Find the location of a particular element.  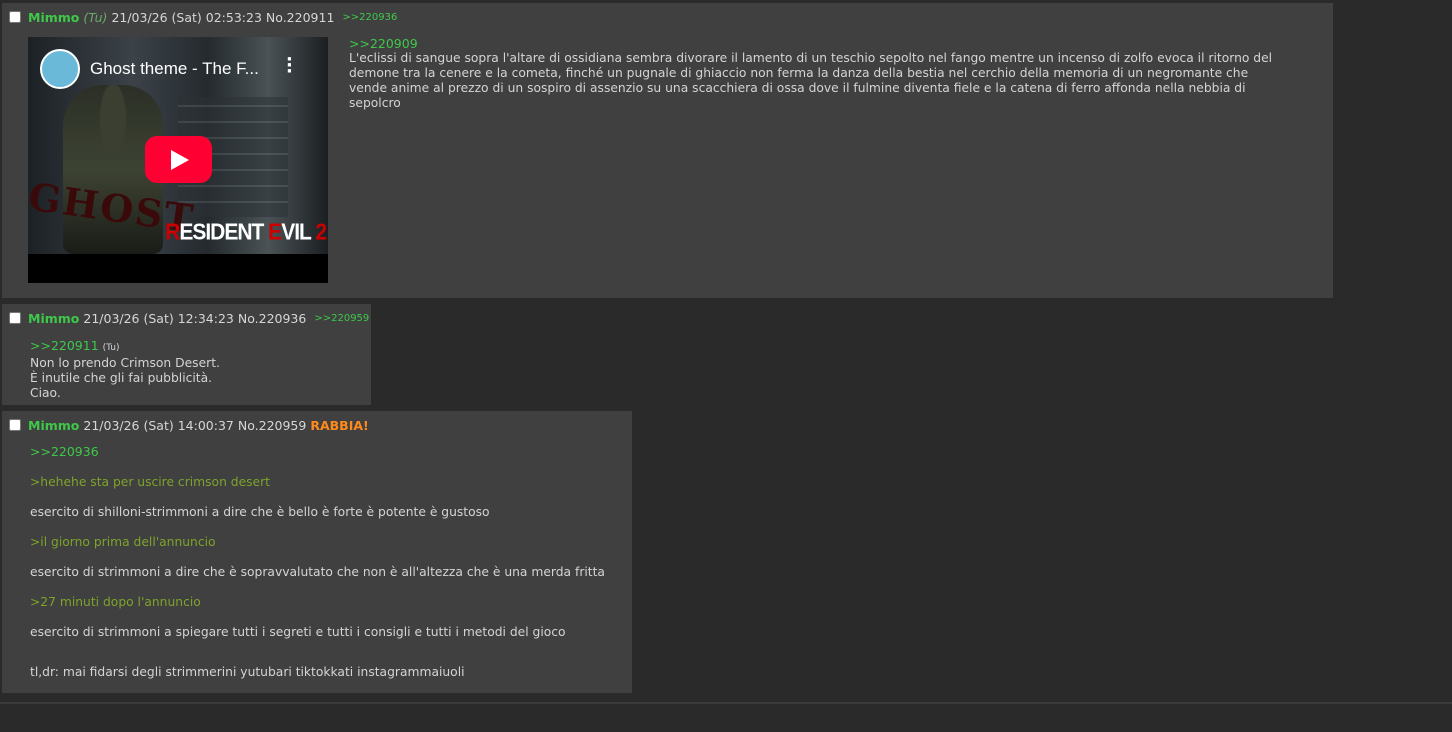

greentext-line: >27 minuti dopo l'annuncio is located at coordinates (115, 602).